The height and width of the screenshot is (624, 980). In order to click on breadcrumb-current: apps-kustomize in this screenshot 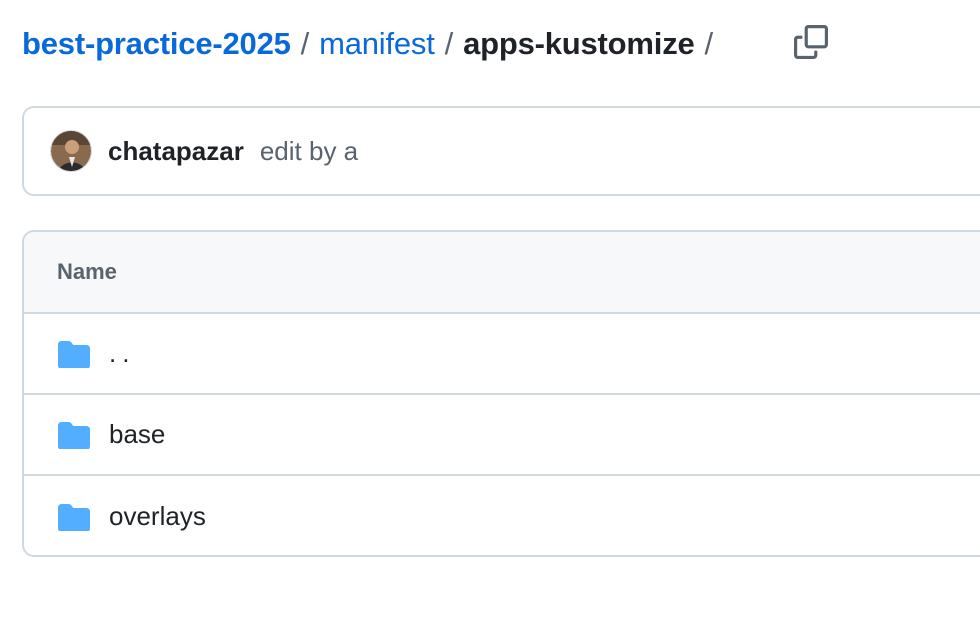, I will do `click(579, 43)`.